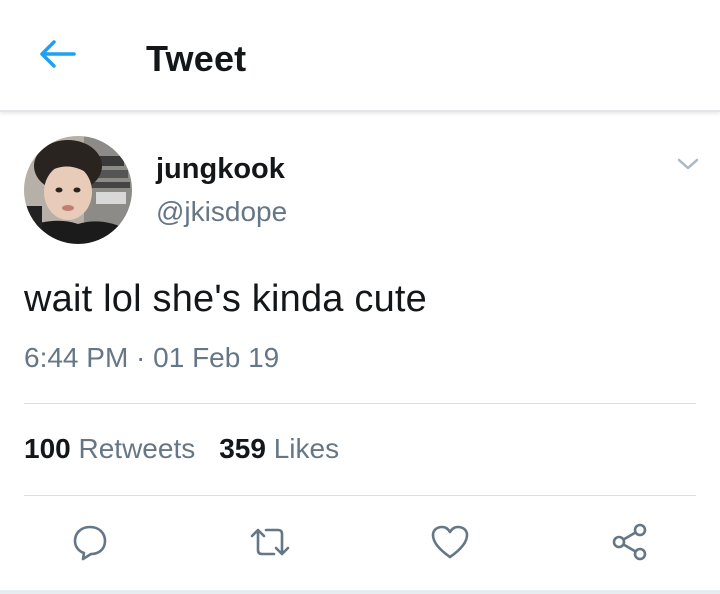 Image resolution: width=720 pixels, height=594 pixels. I want to click on retweet-button, so click(270, 544).